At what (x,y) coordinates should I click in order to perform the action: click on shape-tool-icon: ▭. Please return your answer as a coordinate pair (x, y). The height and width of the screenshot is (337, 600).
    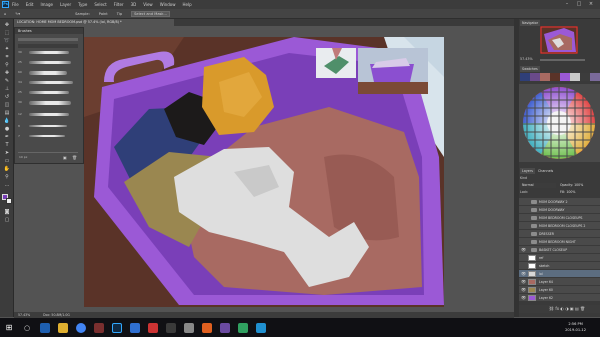
    Looking at the image, I should click on (7, 161).